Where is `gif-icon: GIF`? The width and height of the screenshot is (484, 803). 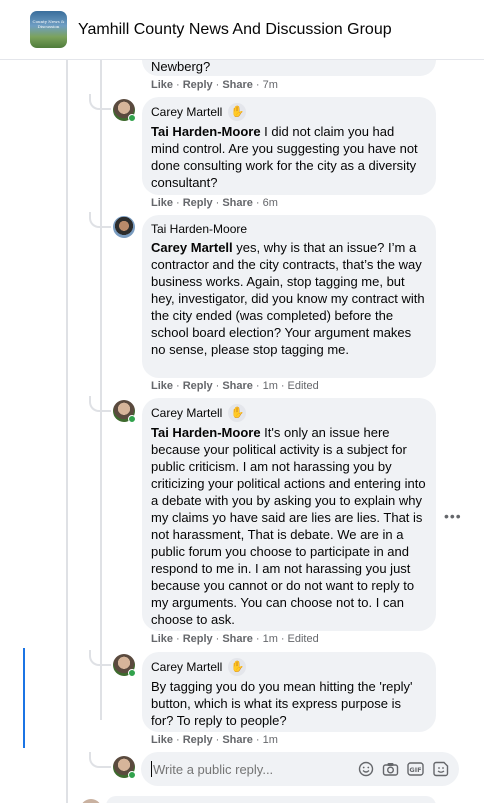
gif-icon: GIF is located at coordinates (415, 768).